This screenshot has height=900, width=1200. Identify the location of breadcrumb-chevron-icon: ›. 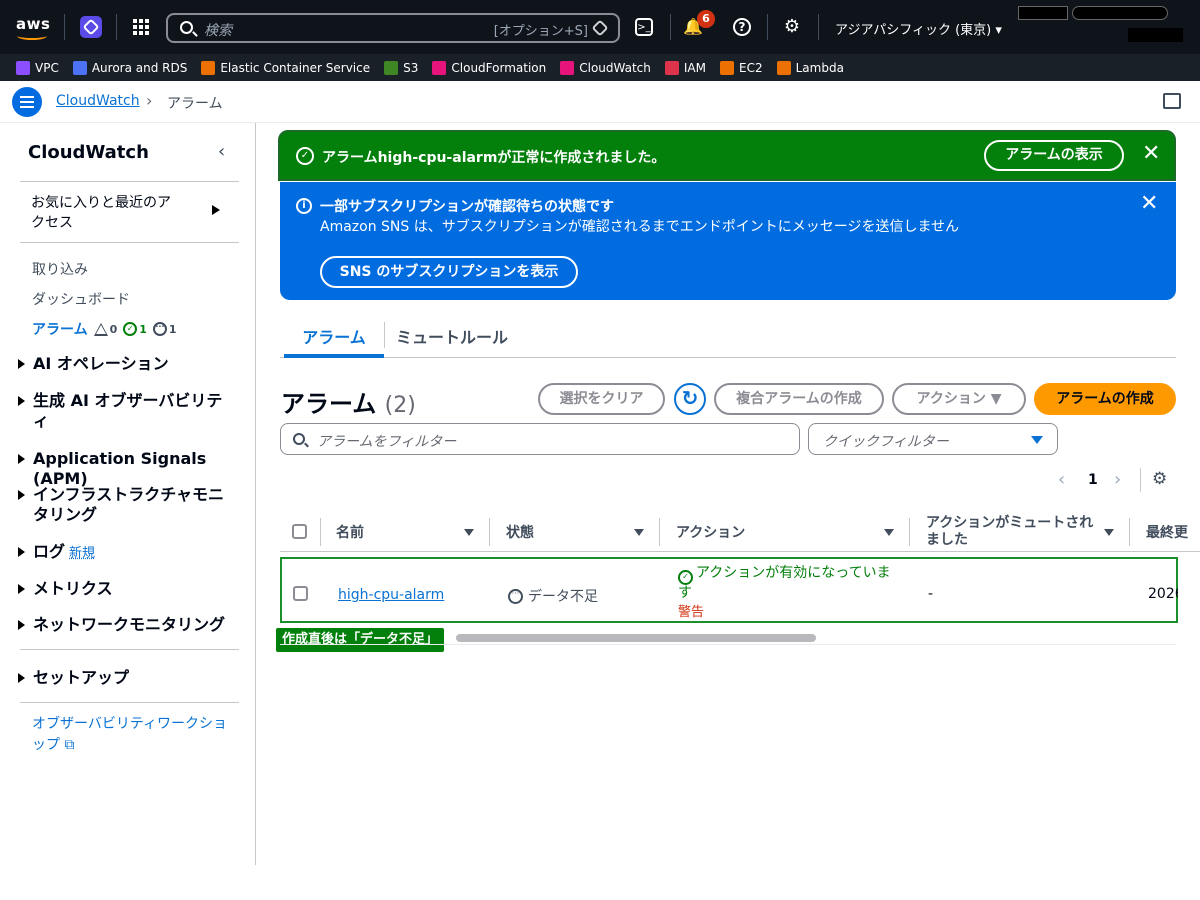
(149, 100).